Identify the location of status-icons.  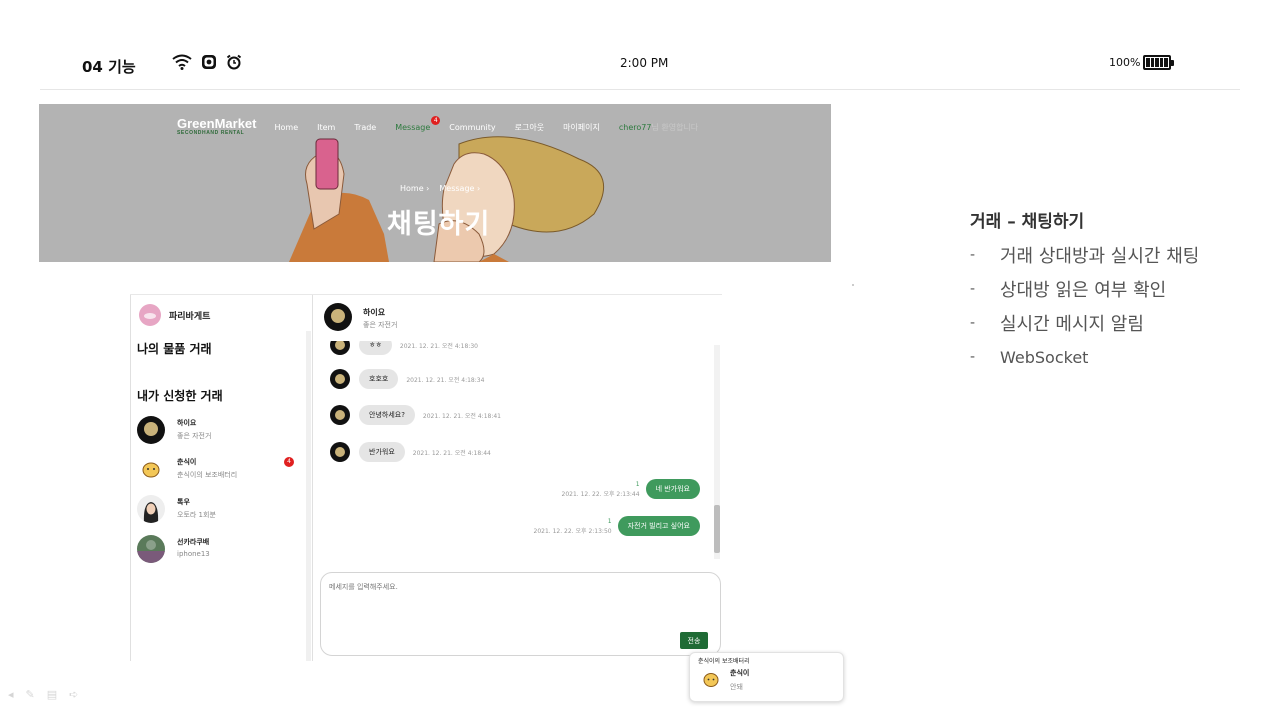
(207, 62).